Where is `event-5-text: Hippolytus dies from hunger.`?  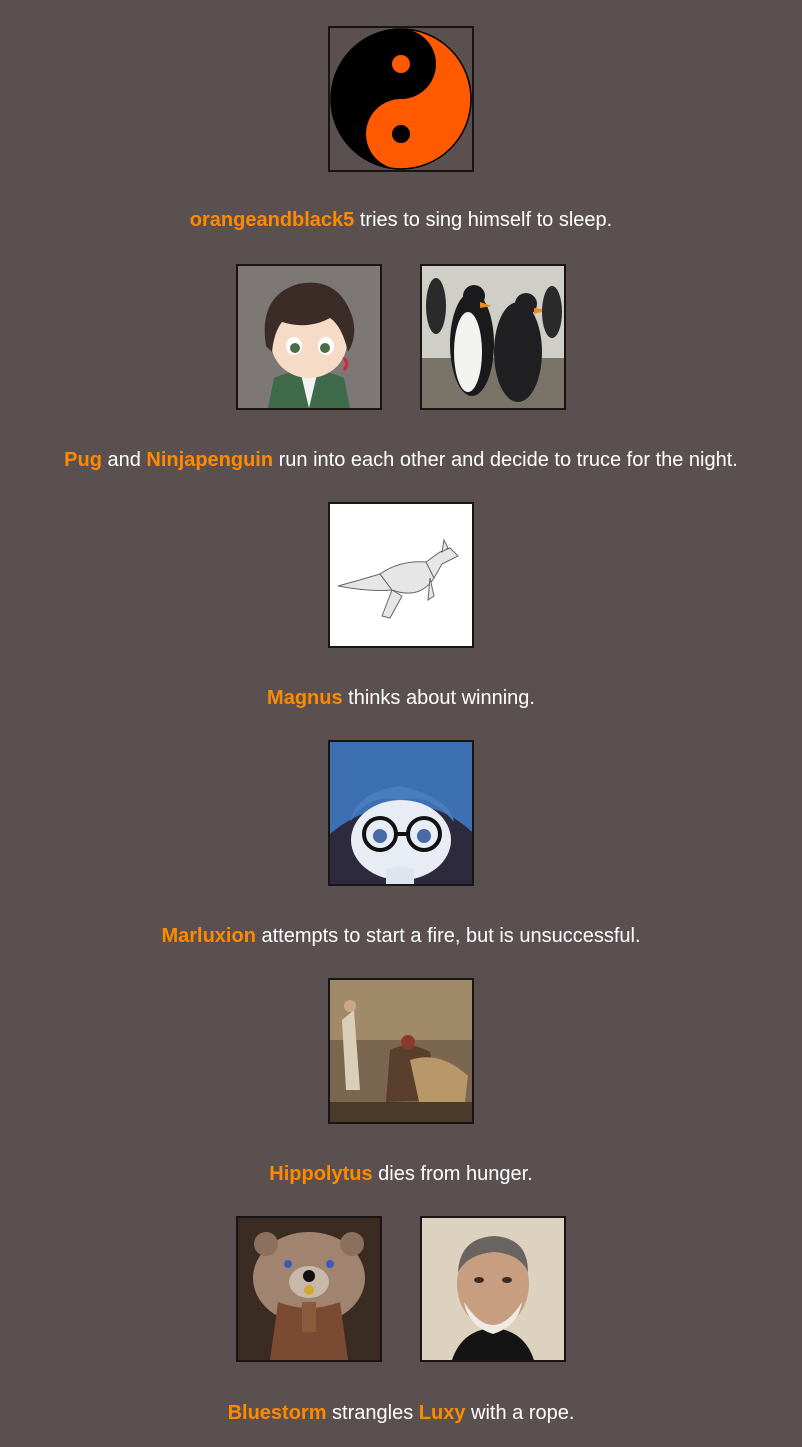
event-5-text: Hippolytus dies from hunger. is located at coordinates (401, 1174).